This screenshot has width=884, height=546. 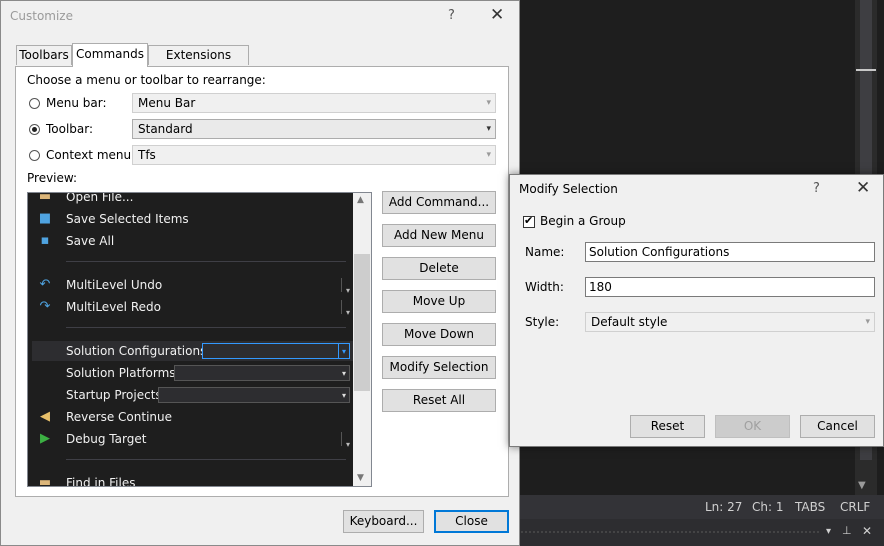 What do you see at coordinates (193, 480) in the screenshot?
I see `list-item: ▬ Find in Files` at bounding box center [193, 480].